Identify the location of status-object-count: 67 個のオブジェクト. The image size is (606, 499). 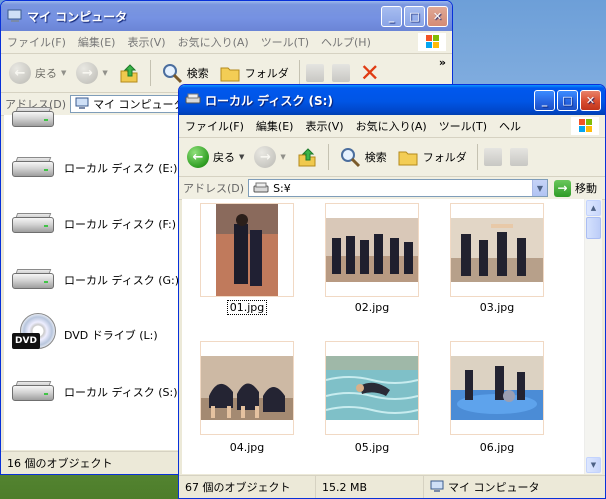
(247, 487).